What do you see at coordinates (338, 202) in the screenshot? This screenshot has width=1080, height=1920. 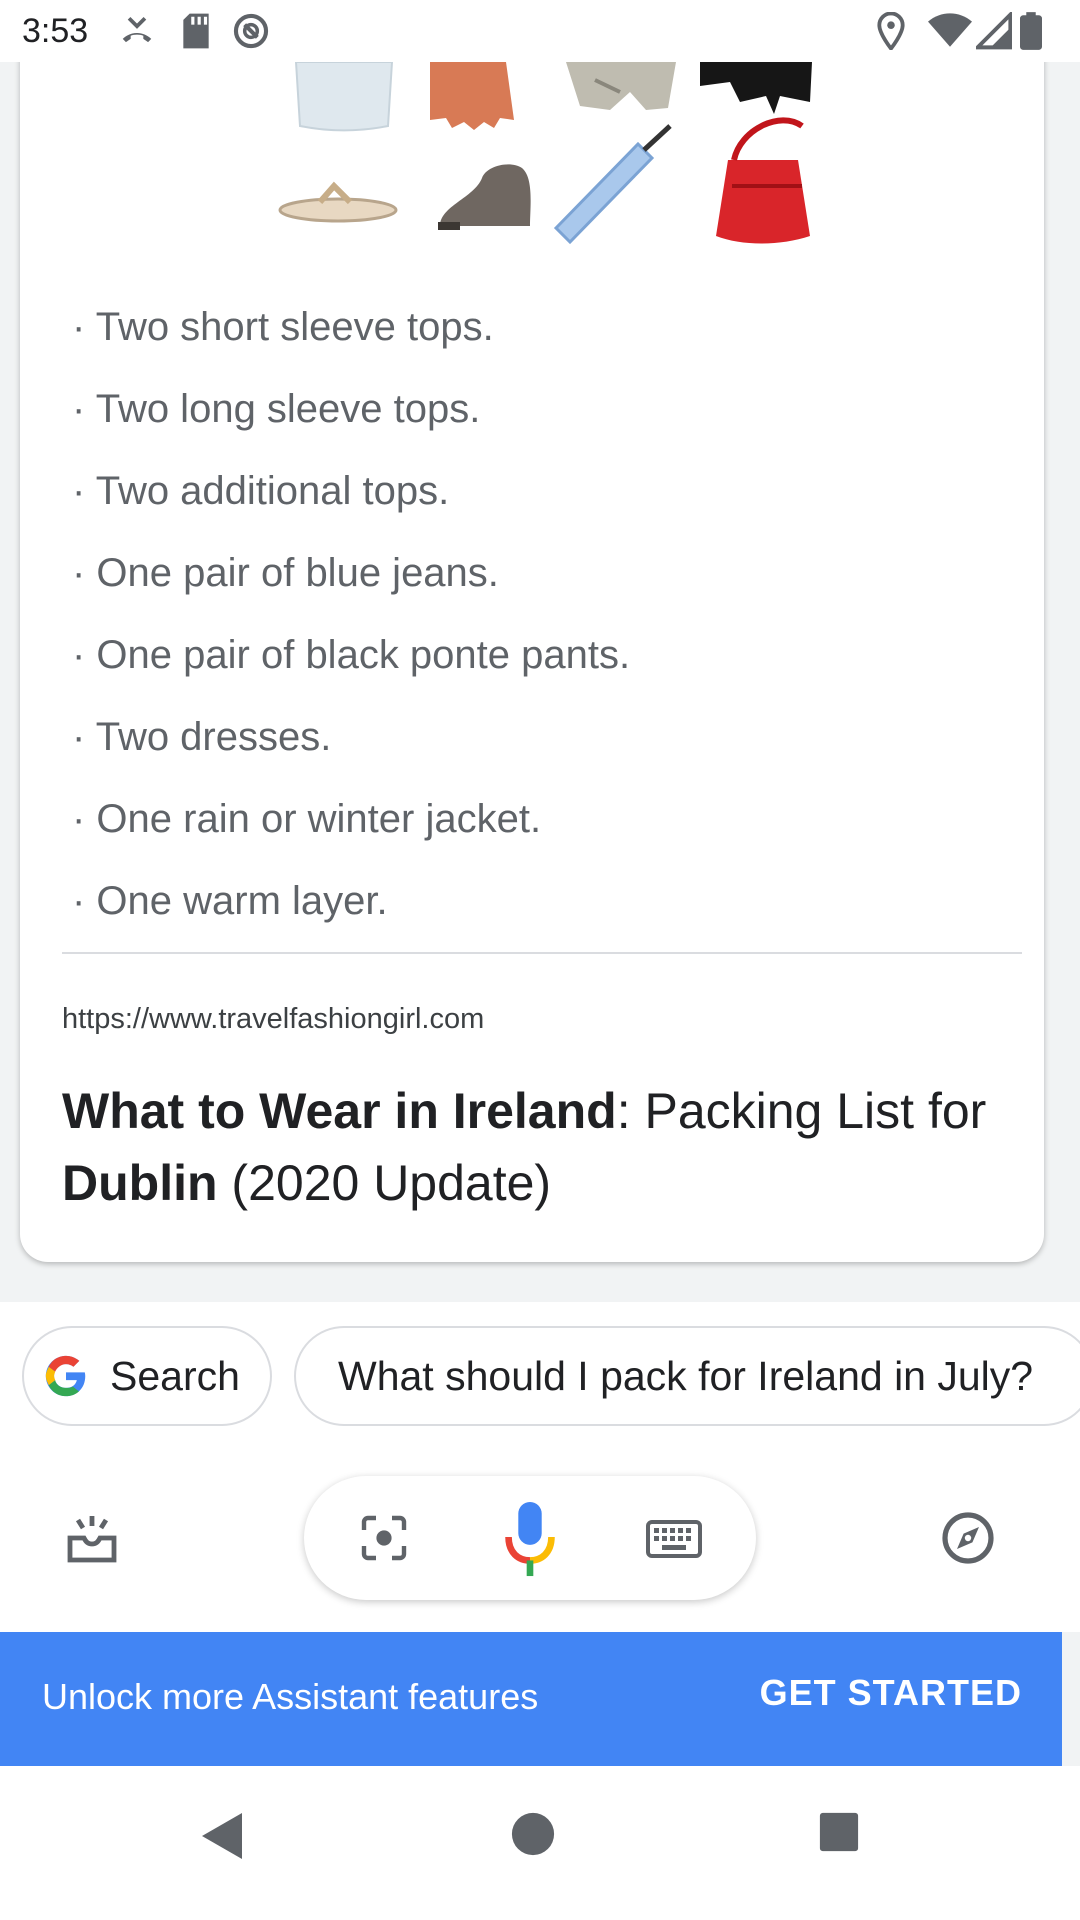 I see `sandal-icon` at bounding box center [338, 202].